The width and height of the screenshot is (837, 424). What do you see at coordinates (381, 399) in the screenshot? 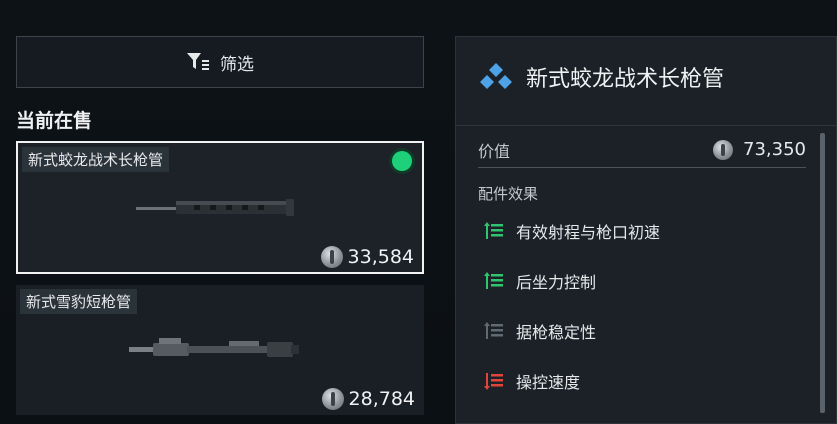
I see `item-price-value: 28,784` at bounding box center [381, 399].